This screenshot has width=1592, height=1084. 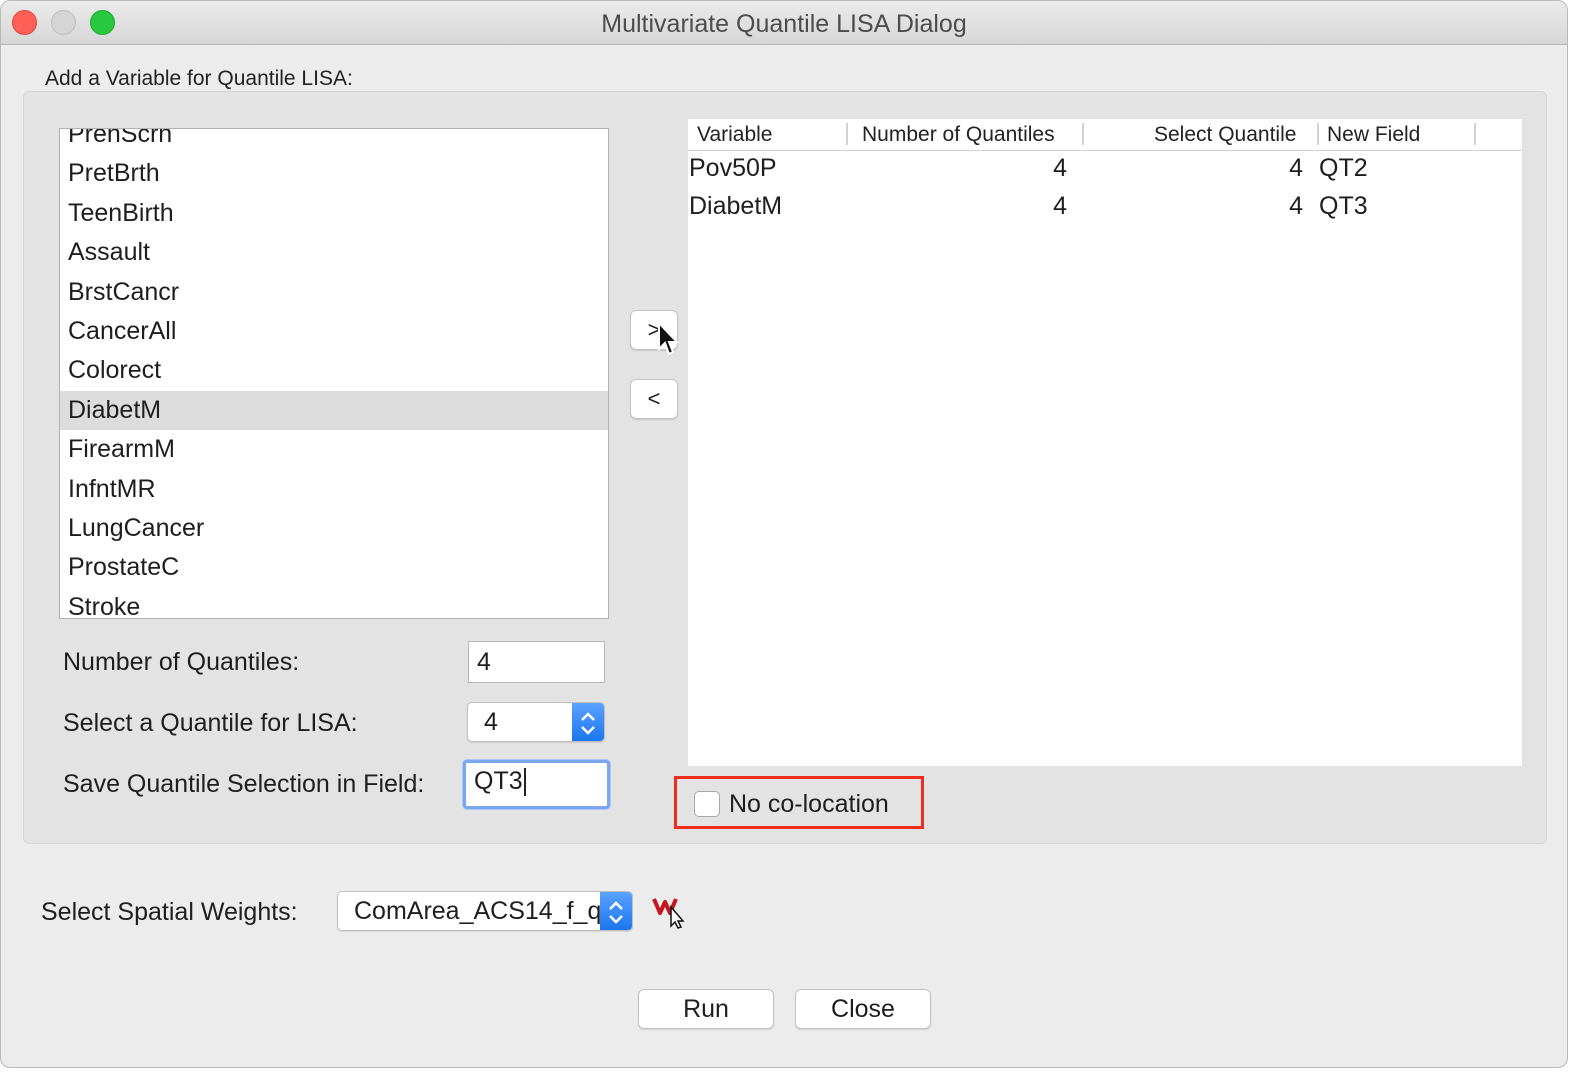 I want to click on variable-list-item: BrstCancr, so click(x=334, y=292).